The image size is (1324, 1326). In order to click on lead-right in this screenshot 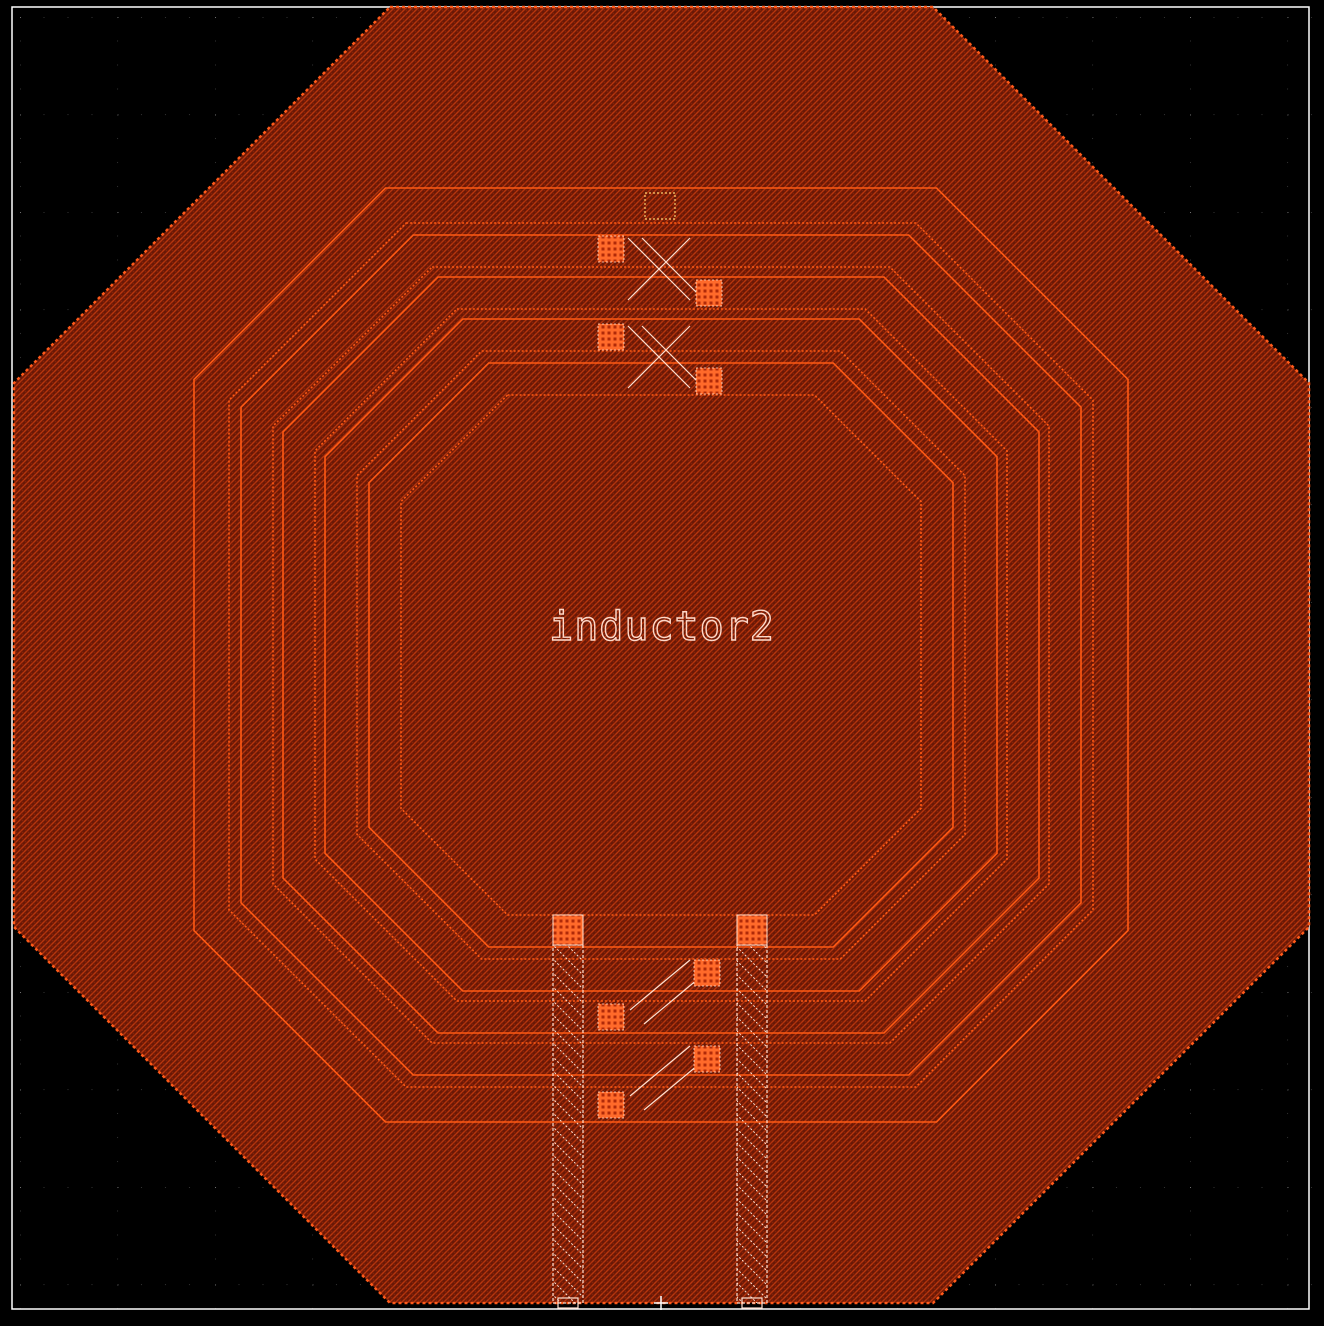, I will do `click(752, 1111)`.